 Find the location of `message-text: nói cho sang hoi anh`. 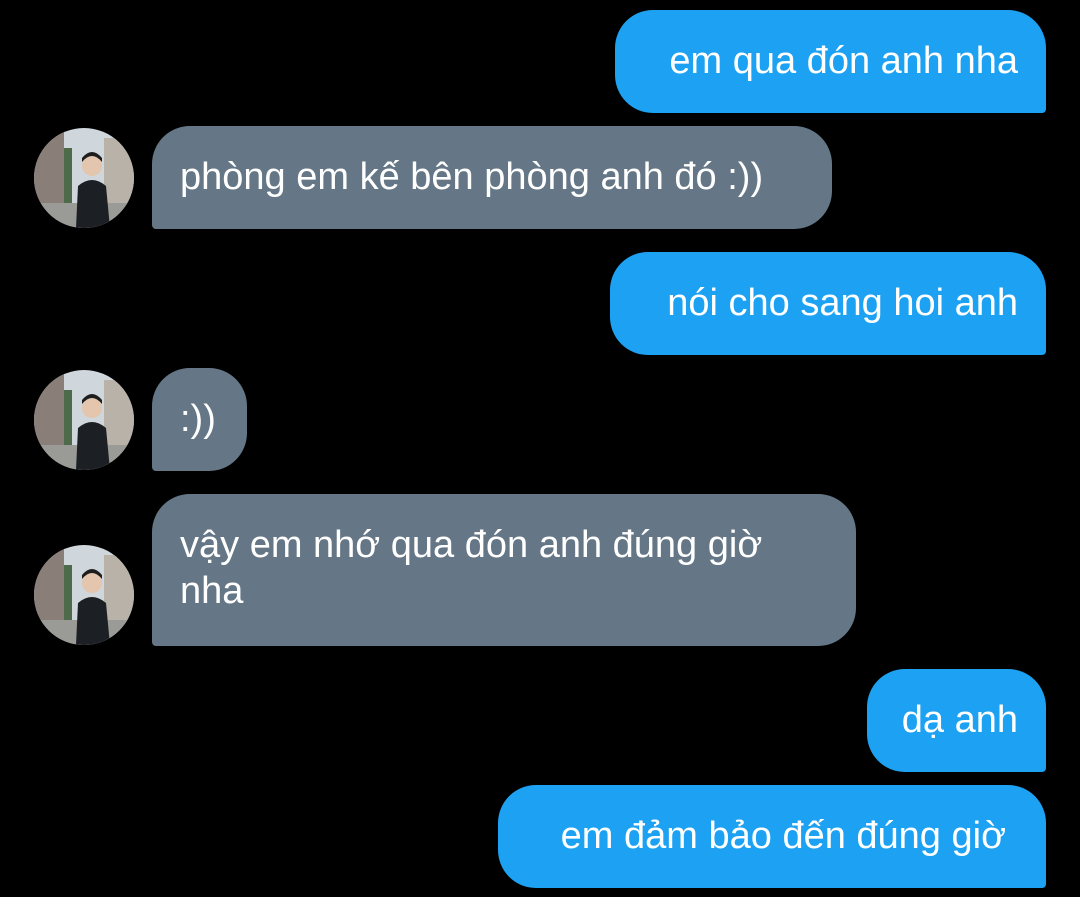

message-text: nói cho sang hoi anh is located at coordinates (842, 303).